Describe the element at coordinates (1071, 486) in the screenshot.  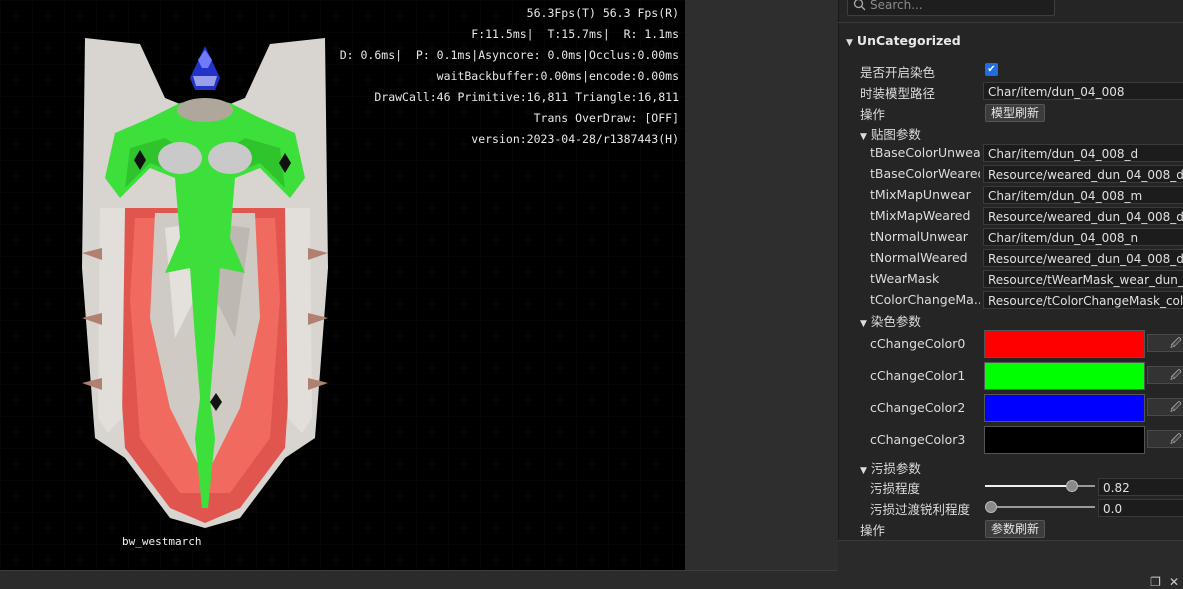
I see `wear-level-slider-thumb` at that location.